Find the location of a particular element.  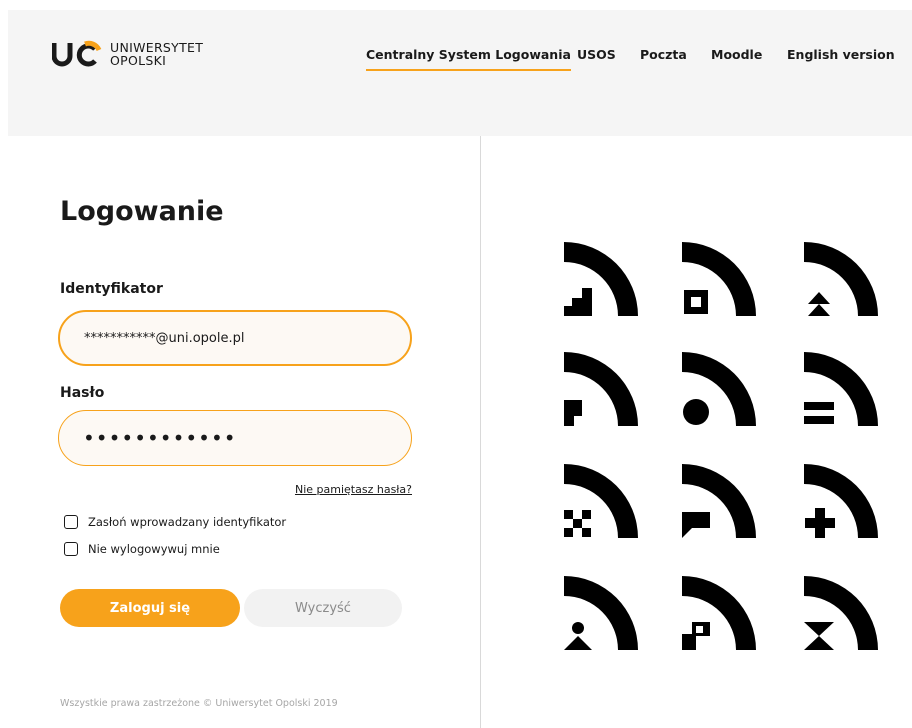

identifier-label: Identyfikator is located at coordinates (111, 289).